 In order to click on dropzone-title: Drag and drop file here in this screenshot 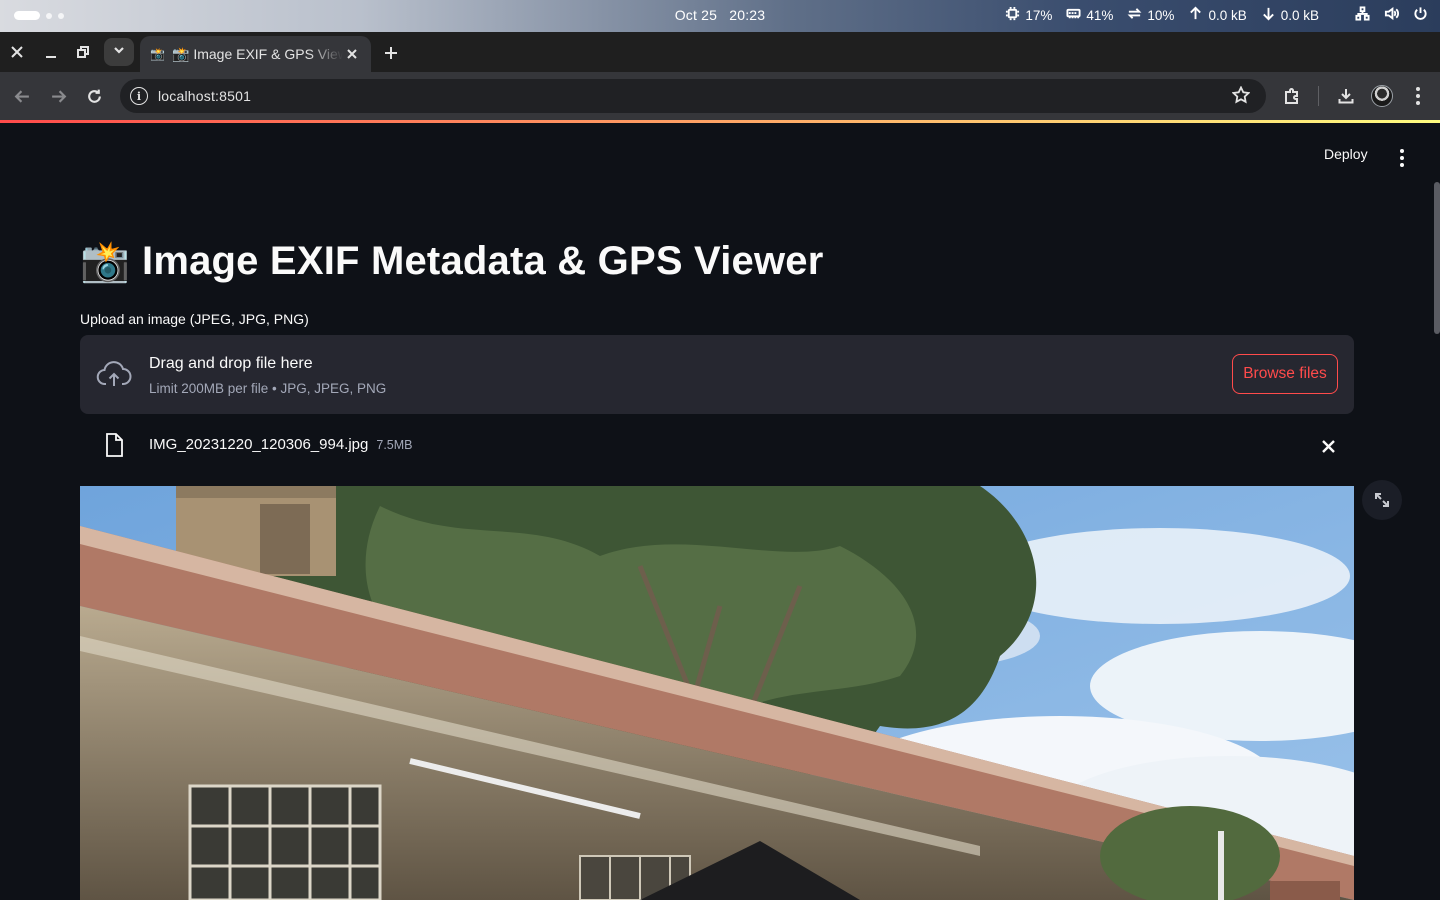, I will do `click(231, 363)`.